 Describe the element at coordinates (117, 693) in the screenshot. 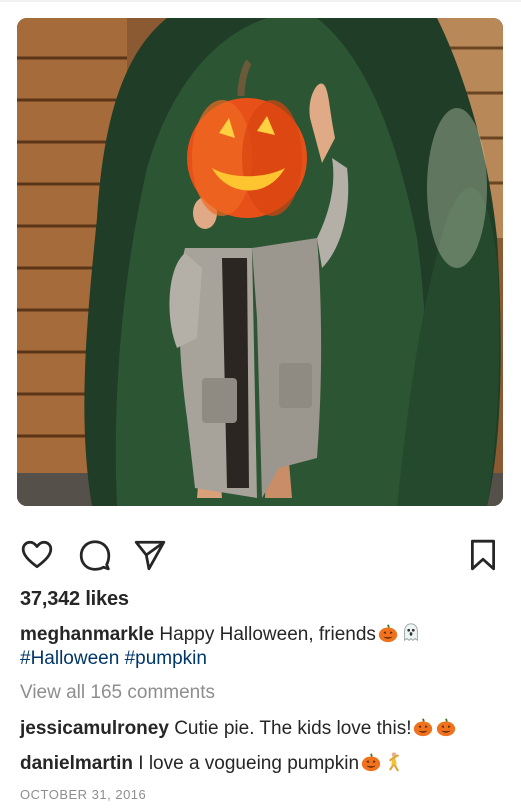

I see `view-all-comments-link: View all 165 comments` at that location.